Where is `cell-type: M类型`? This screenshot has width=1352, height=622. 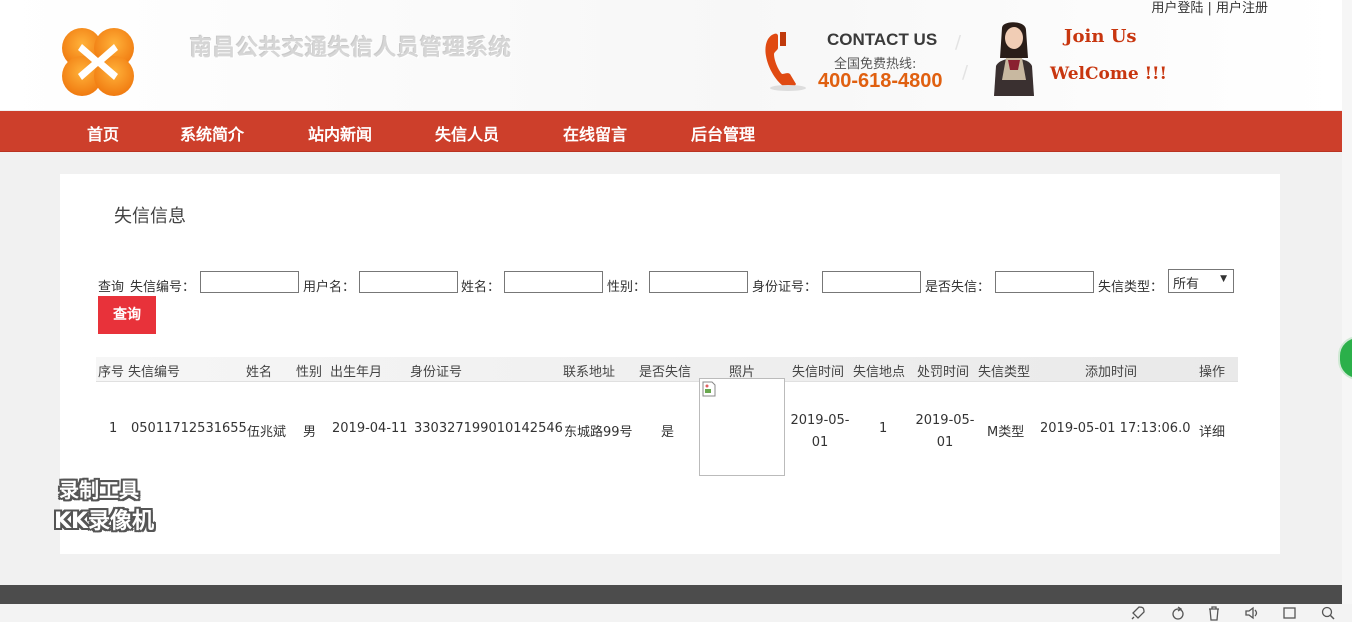 cell-type: M类型 is located at coordinates (1006, 432).